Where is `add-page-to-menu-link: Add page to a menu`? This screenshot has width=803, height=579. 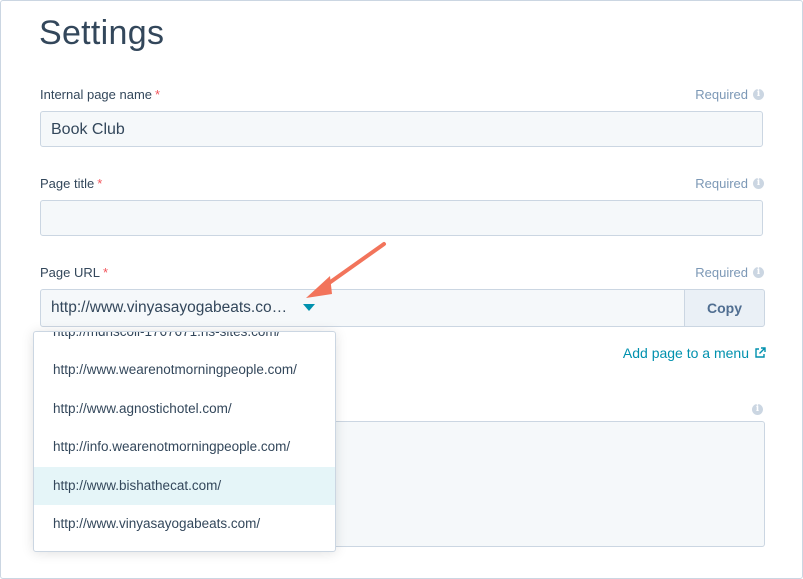 add-page-to-menu-link: Add page to a menu is located at coordinates (694, 353).